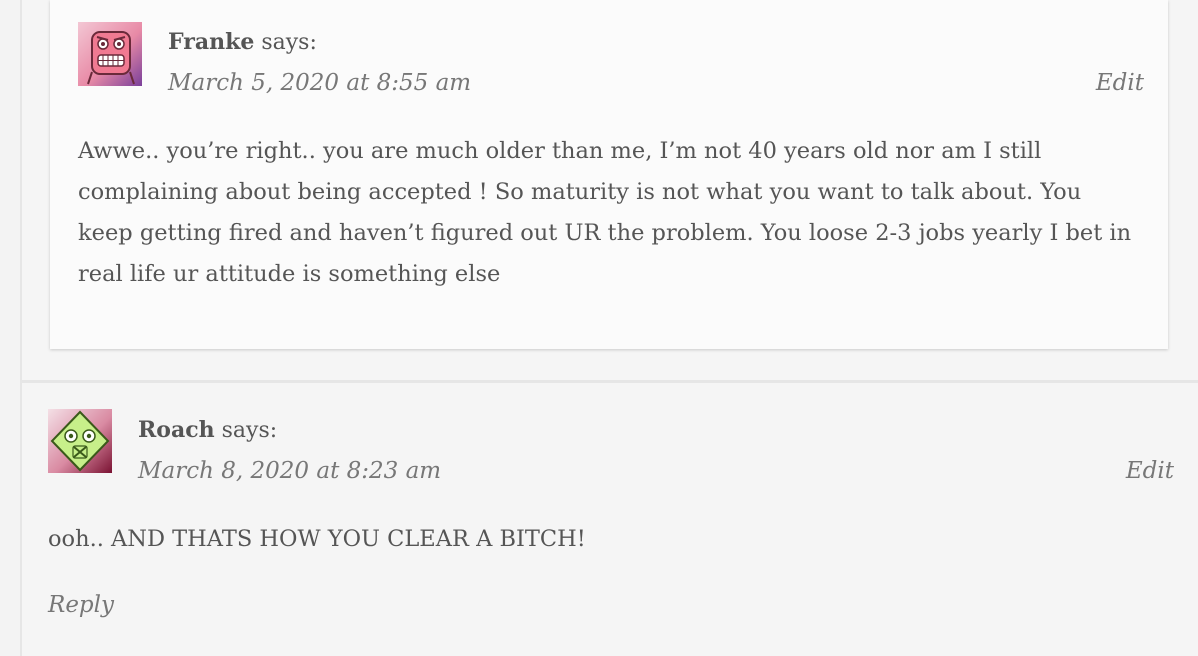 The width and height of the screenshot is (1198, 656). Describe the element at coordinates (319, 83) in the screenshot. I see `comment-date-link: March 5, 2020 at 8:55 am` at that location.